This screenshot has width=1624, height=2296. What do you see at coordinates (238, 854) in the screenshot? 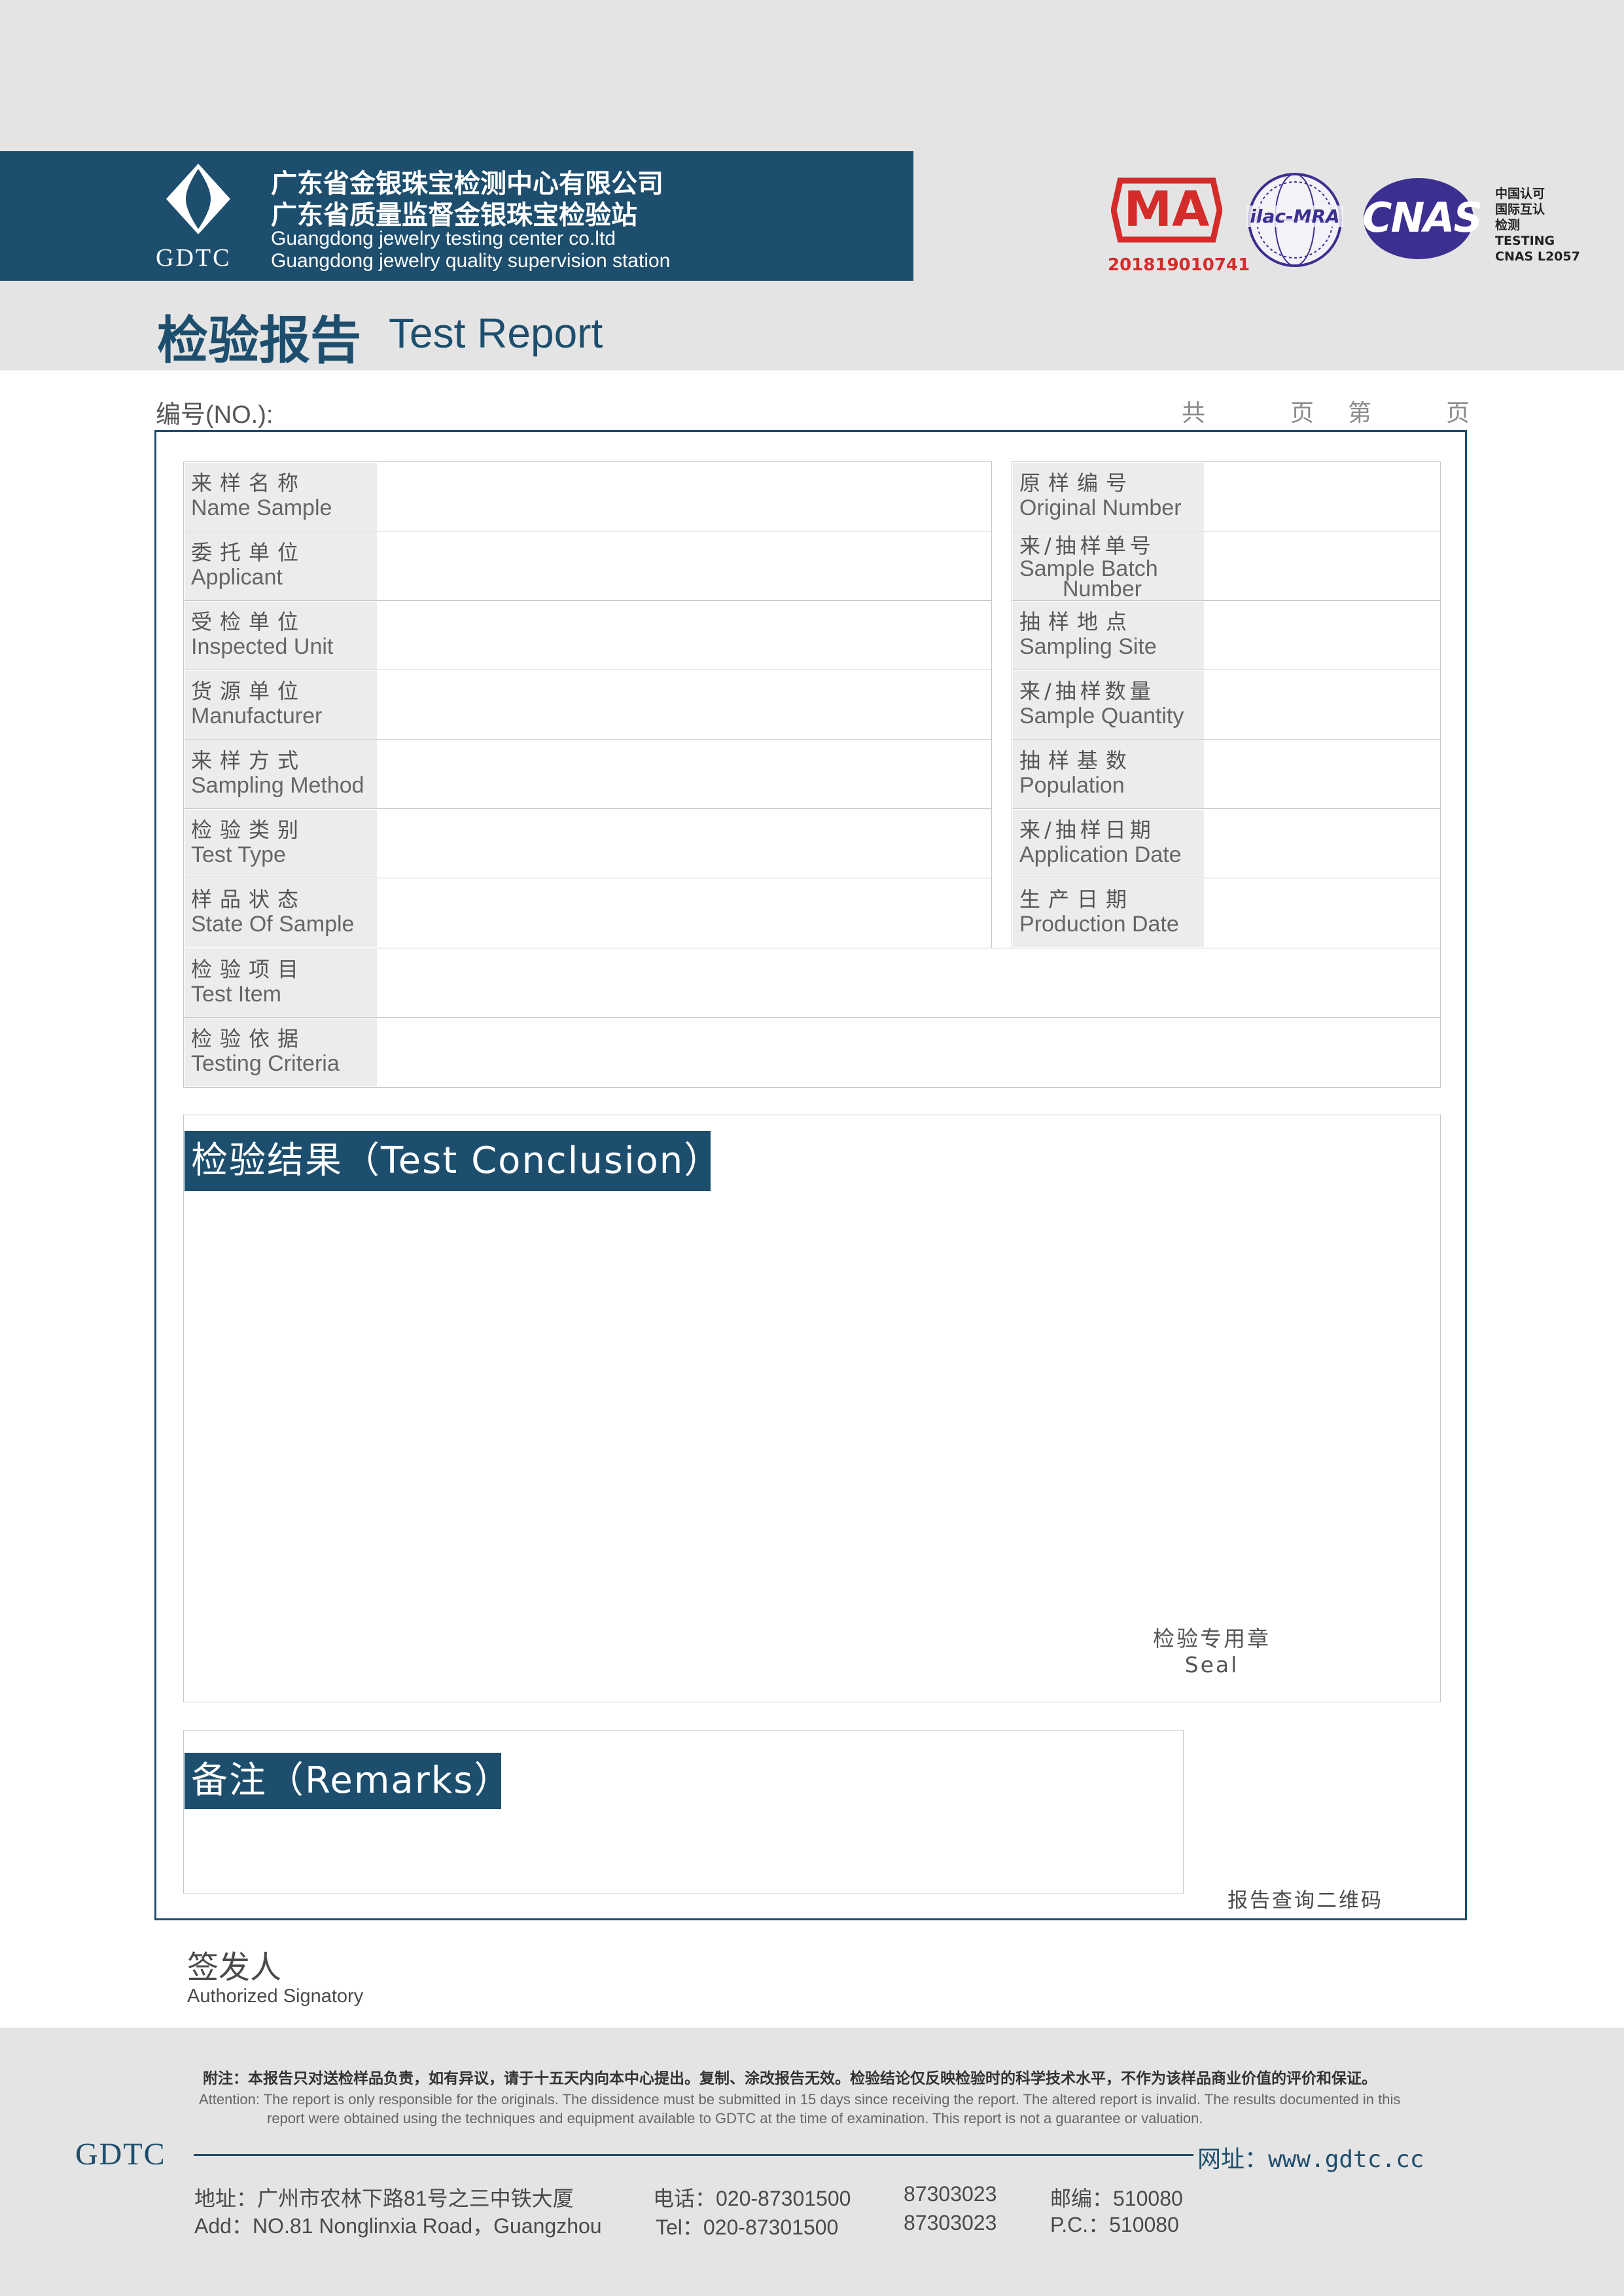
I see `field-label-en: Test Type` at bounding box center [238, 854].